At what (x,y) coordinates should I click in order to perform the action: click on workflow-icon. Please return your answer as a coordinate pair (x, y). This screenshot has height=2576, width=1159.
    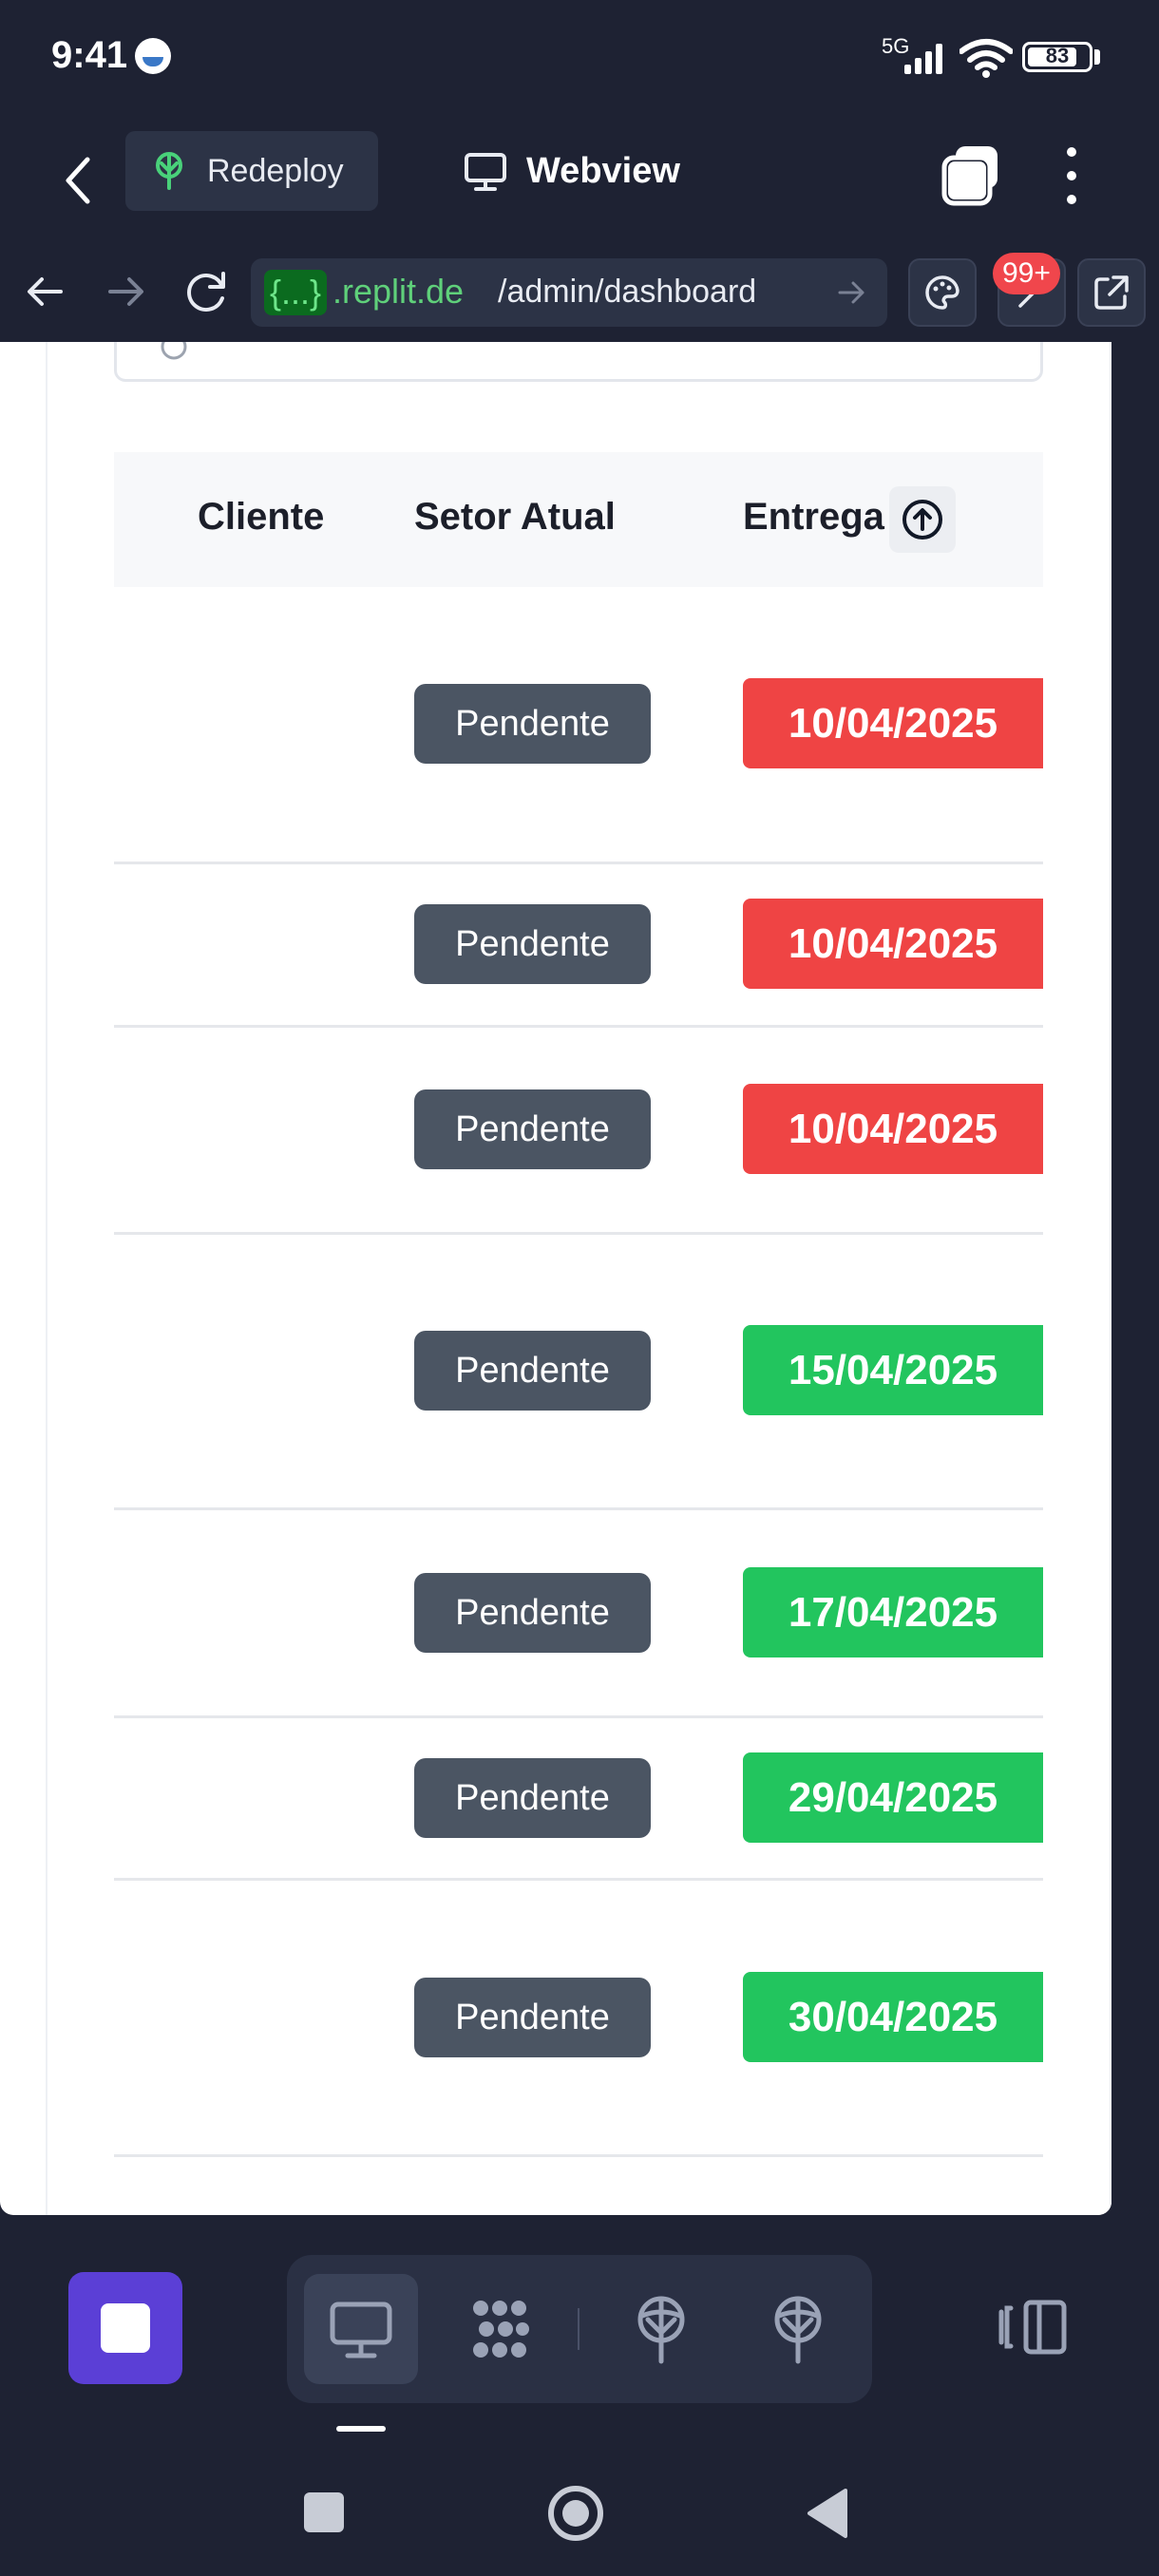
    Looking at the image, I should click on (501, 2329).